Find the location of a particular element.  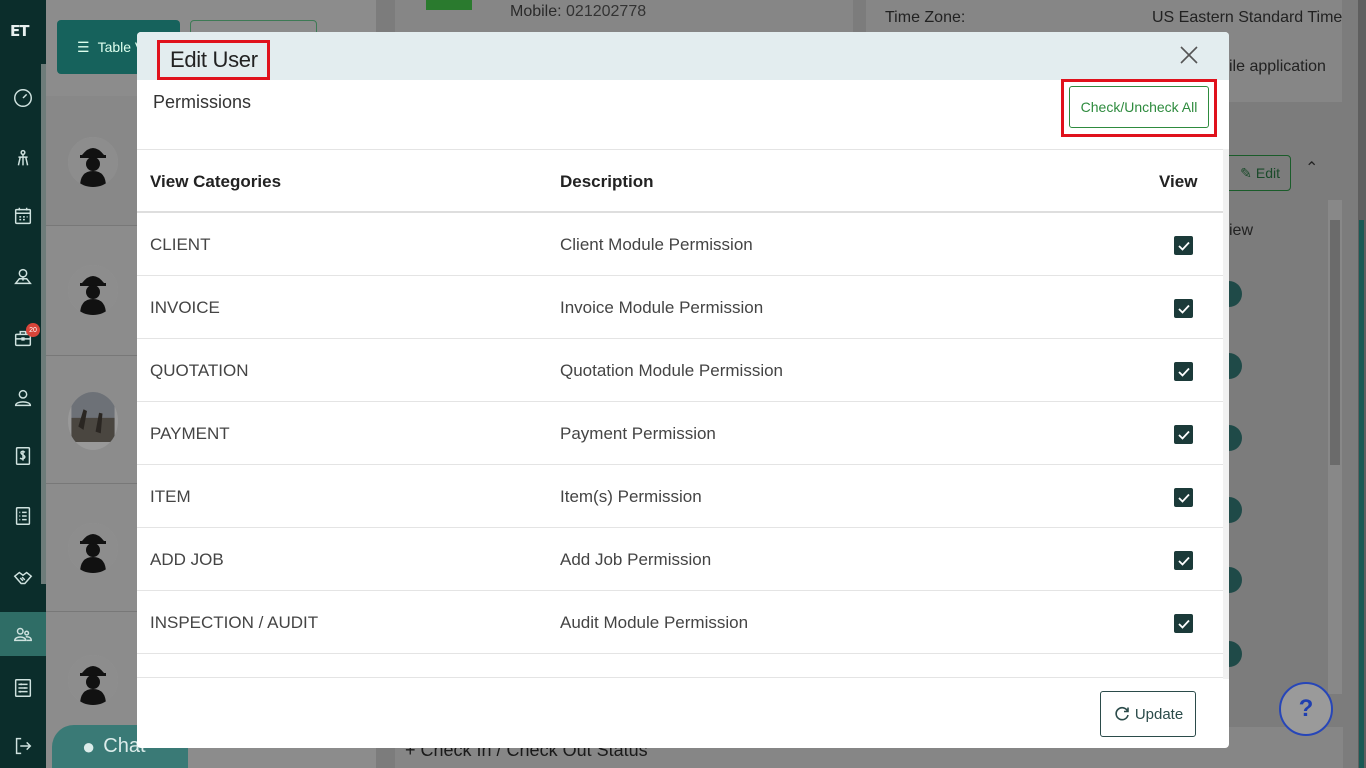

settings-icon is located at coordinates (23, 688).